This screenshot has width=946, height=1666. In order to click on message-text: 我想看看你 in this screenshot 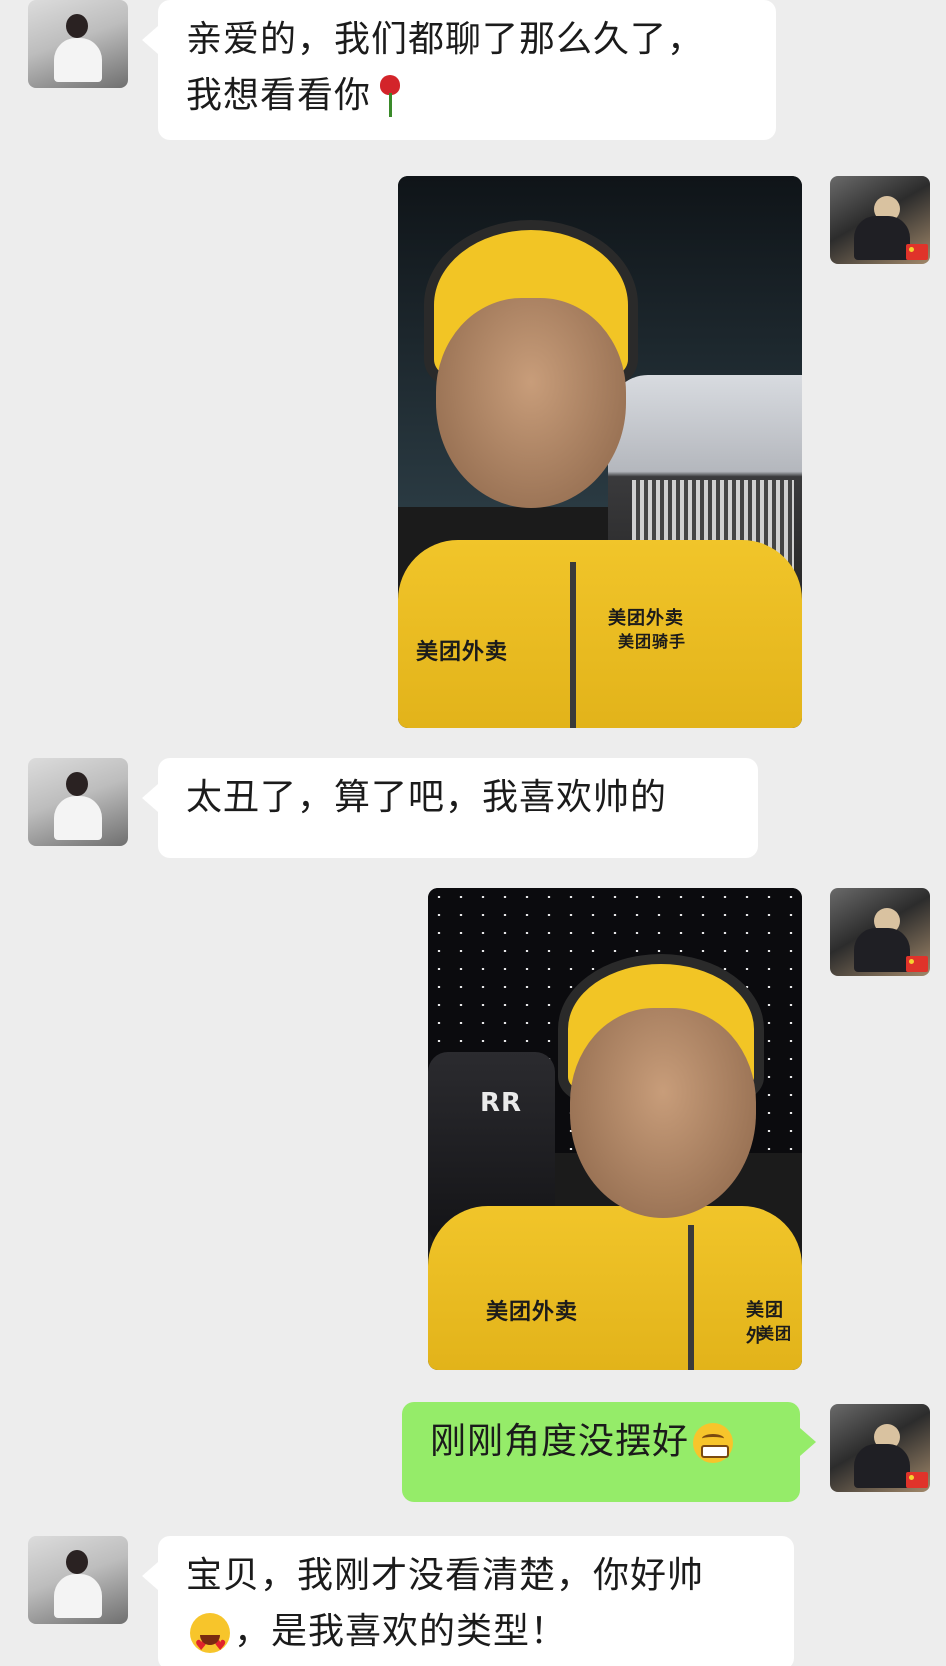, I will do `click(279, 95)`.